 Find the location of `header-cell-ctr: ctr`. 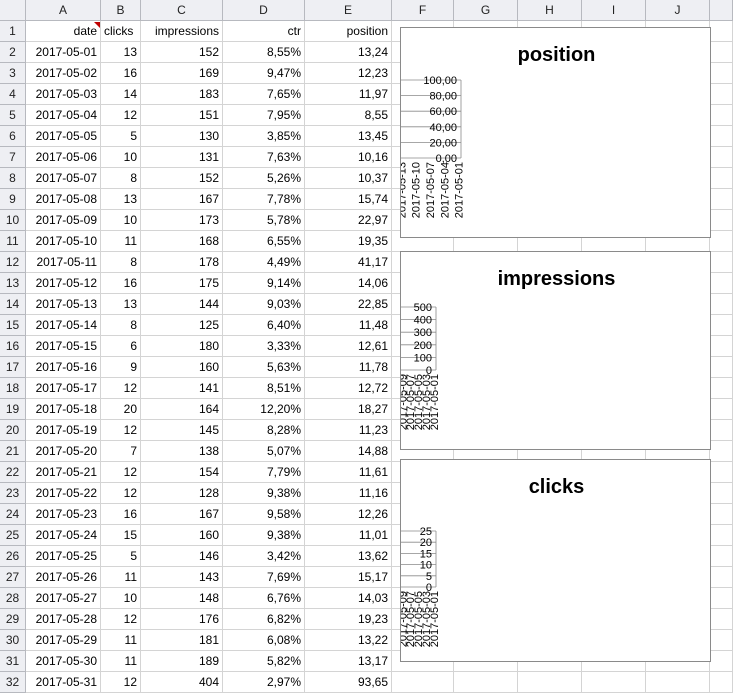

header-cell-ctr: ctr is located at coordinates (264, 31).